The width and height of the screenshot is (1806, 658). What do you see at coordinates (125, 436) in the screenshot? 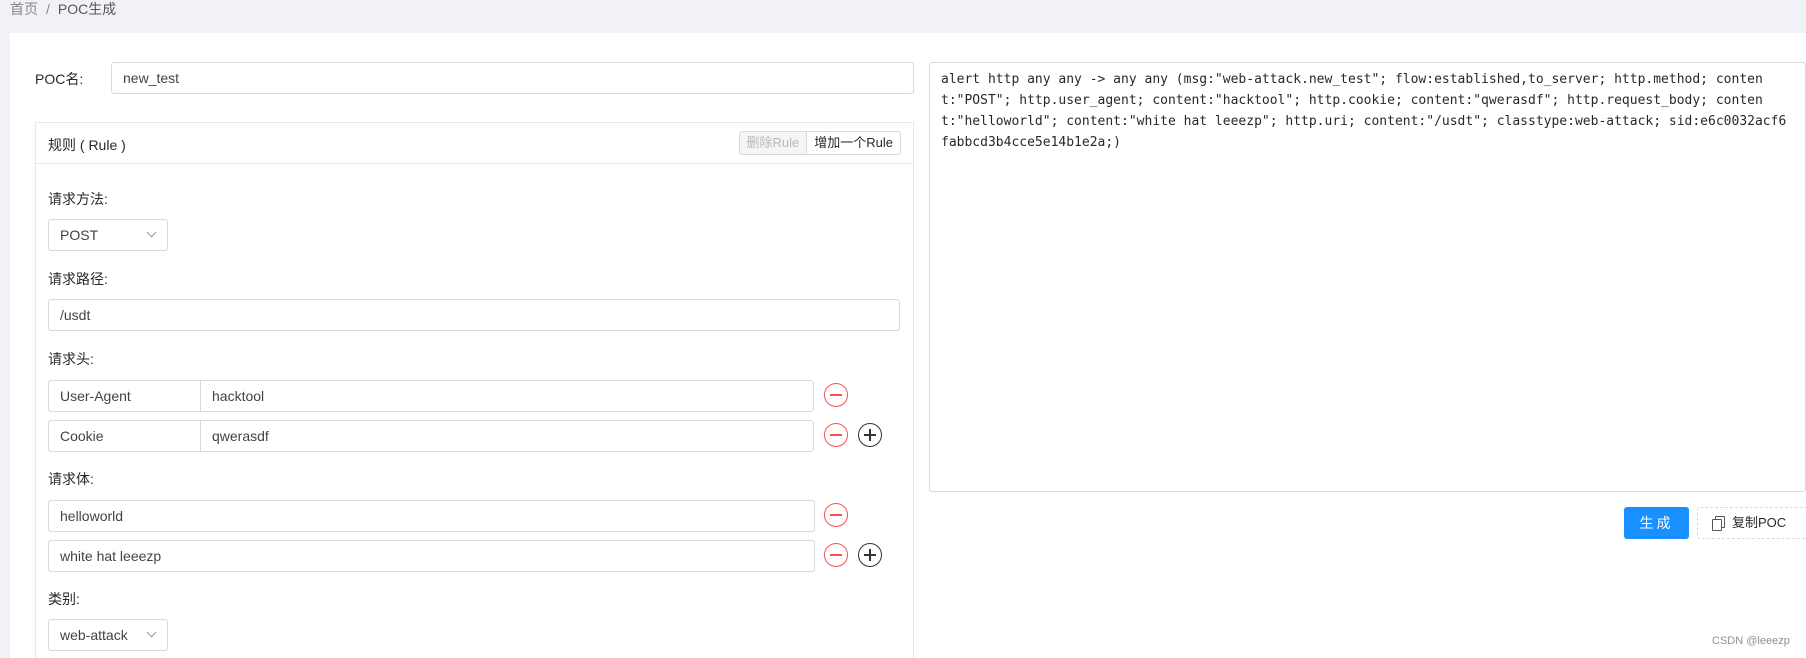
I see `header-key-input: Cookie` at bounding box center [125, 436].